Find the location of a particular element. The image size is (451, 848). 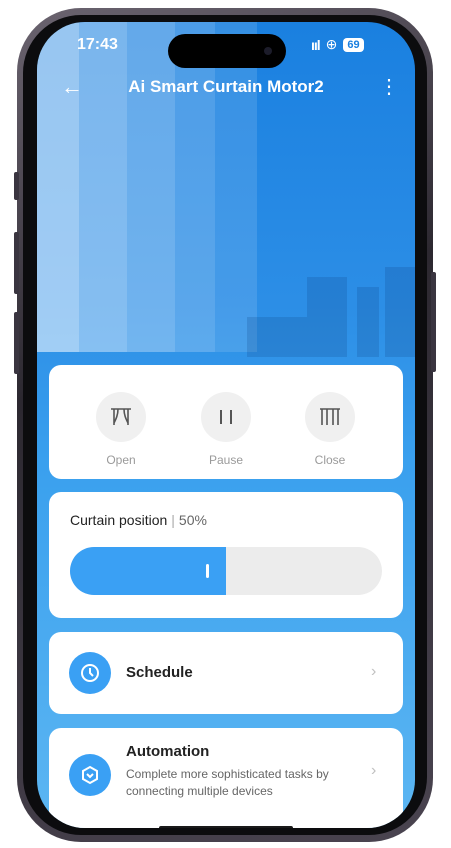

back-arrow-icon: ← is located at coordinates (72, 87).